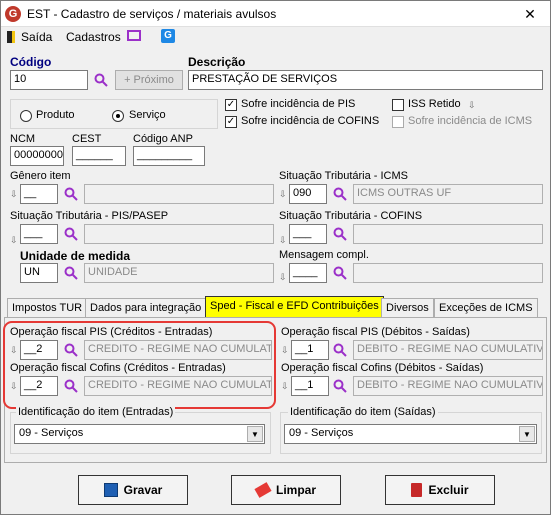 The image size is (551, 515). What do you see at coordinates (99, 156) in the screenshot?
I see `cest-input: ______` at bounding box center [99, 156].